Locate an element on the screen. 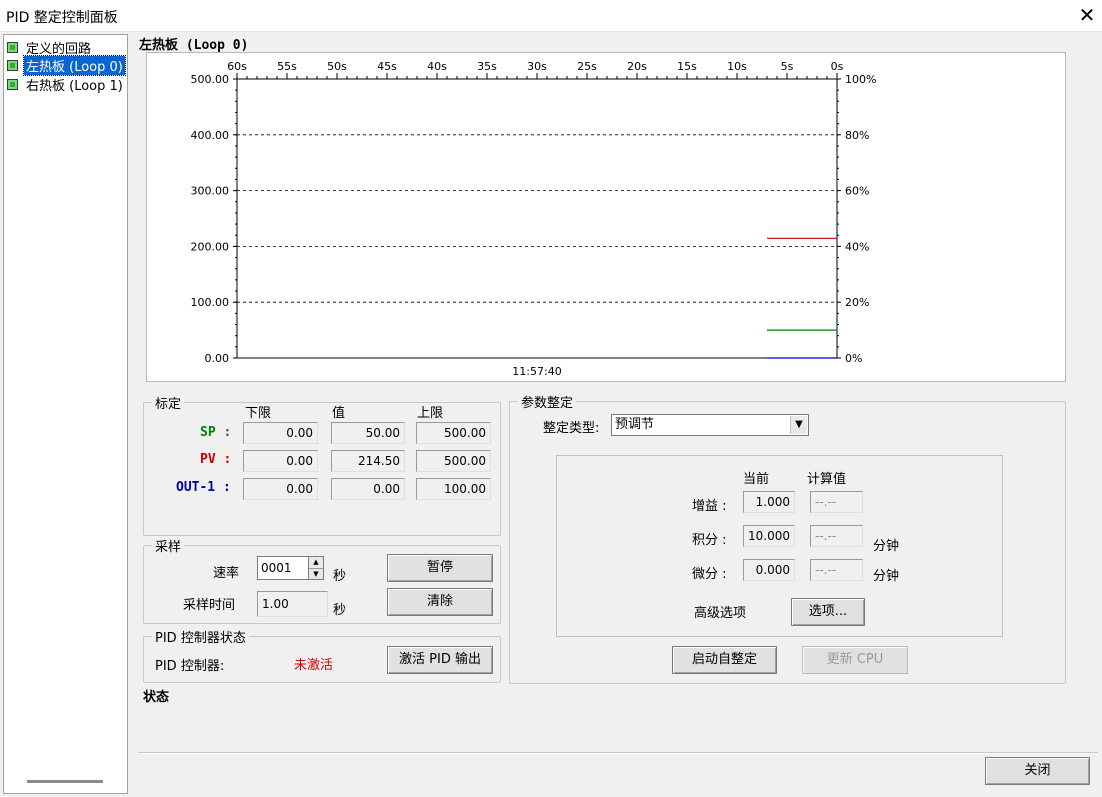 The width and height of the screenshot is (1102, 797). tuning-type-value: 预调节 is located at coordinates (635, 424).